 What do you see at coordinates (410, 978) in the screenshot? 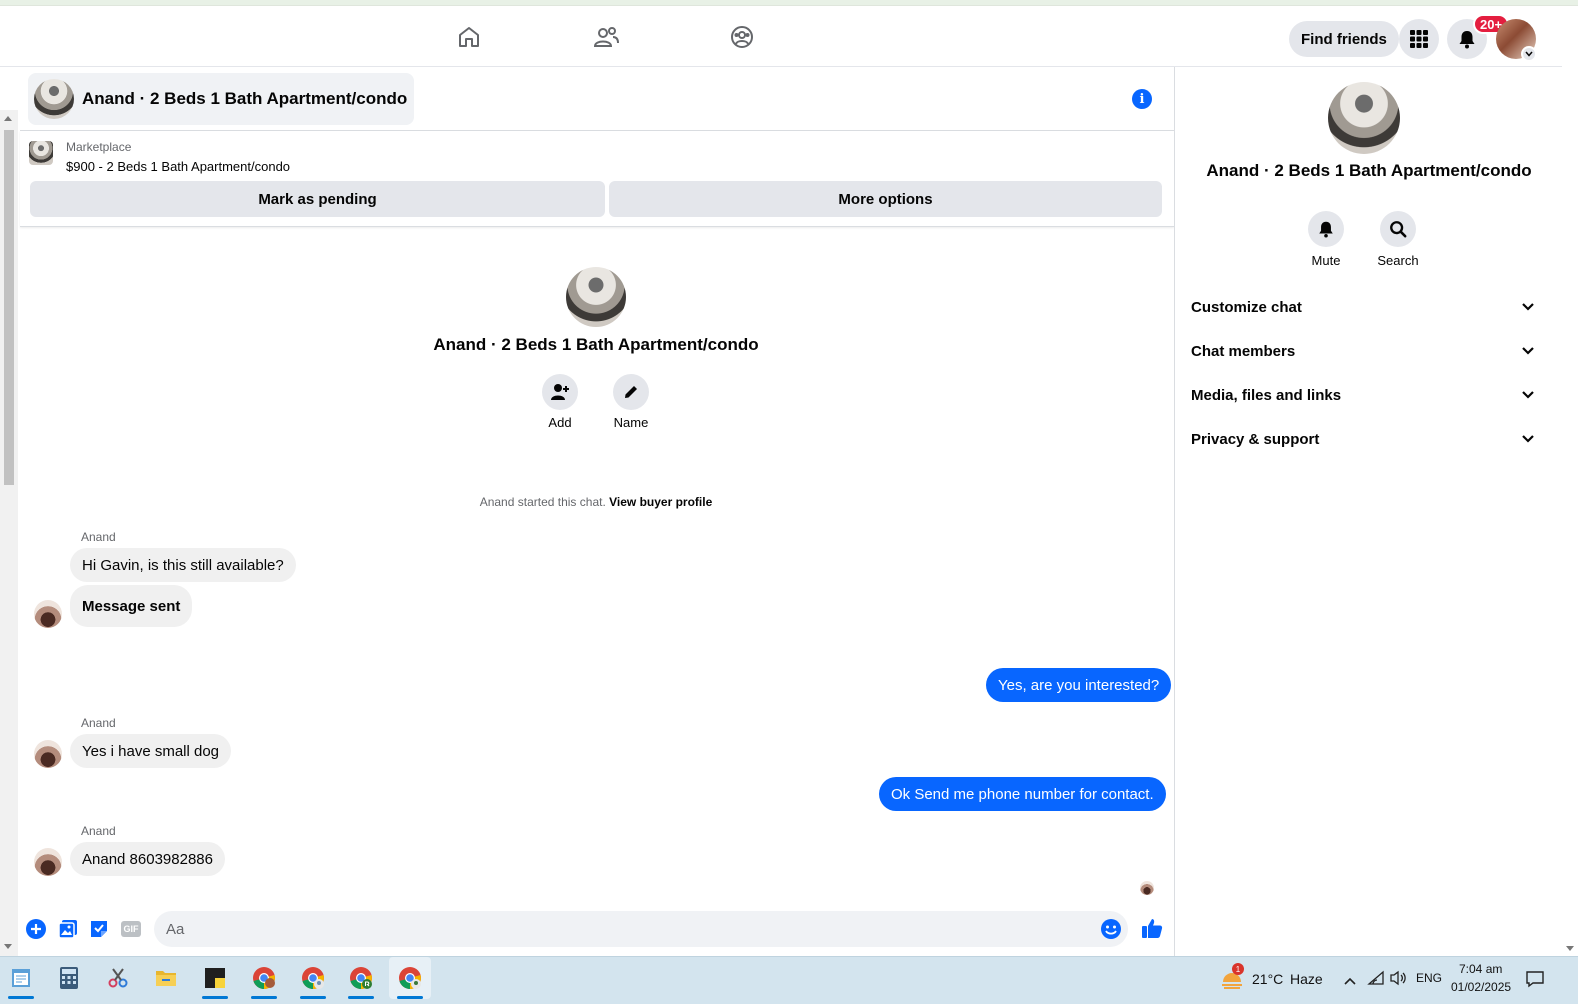
I see `taskbar-app-chrome-4-active` at bounding box center [410, 978].